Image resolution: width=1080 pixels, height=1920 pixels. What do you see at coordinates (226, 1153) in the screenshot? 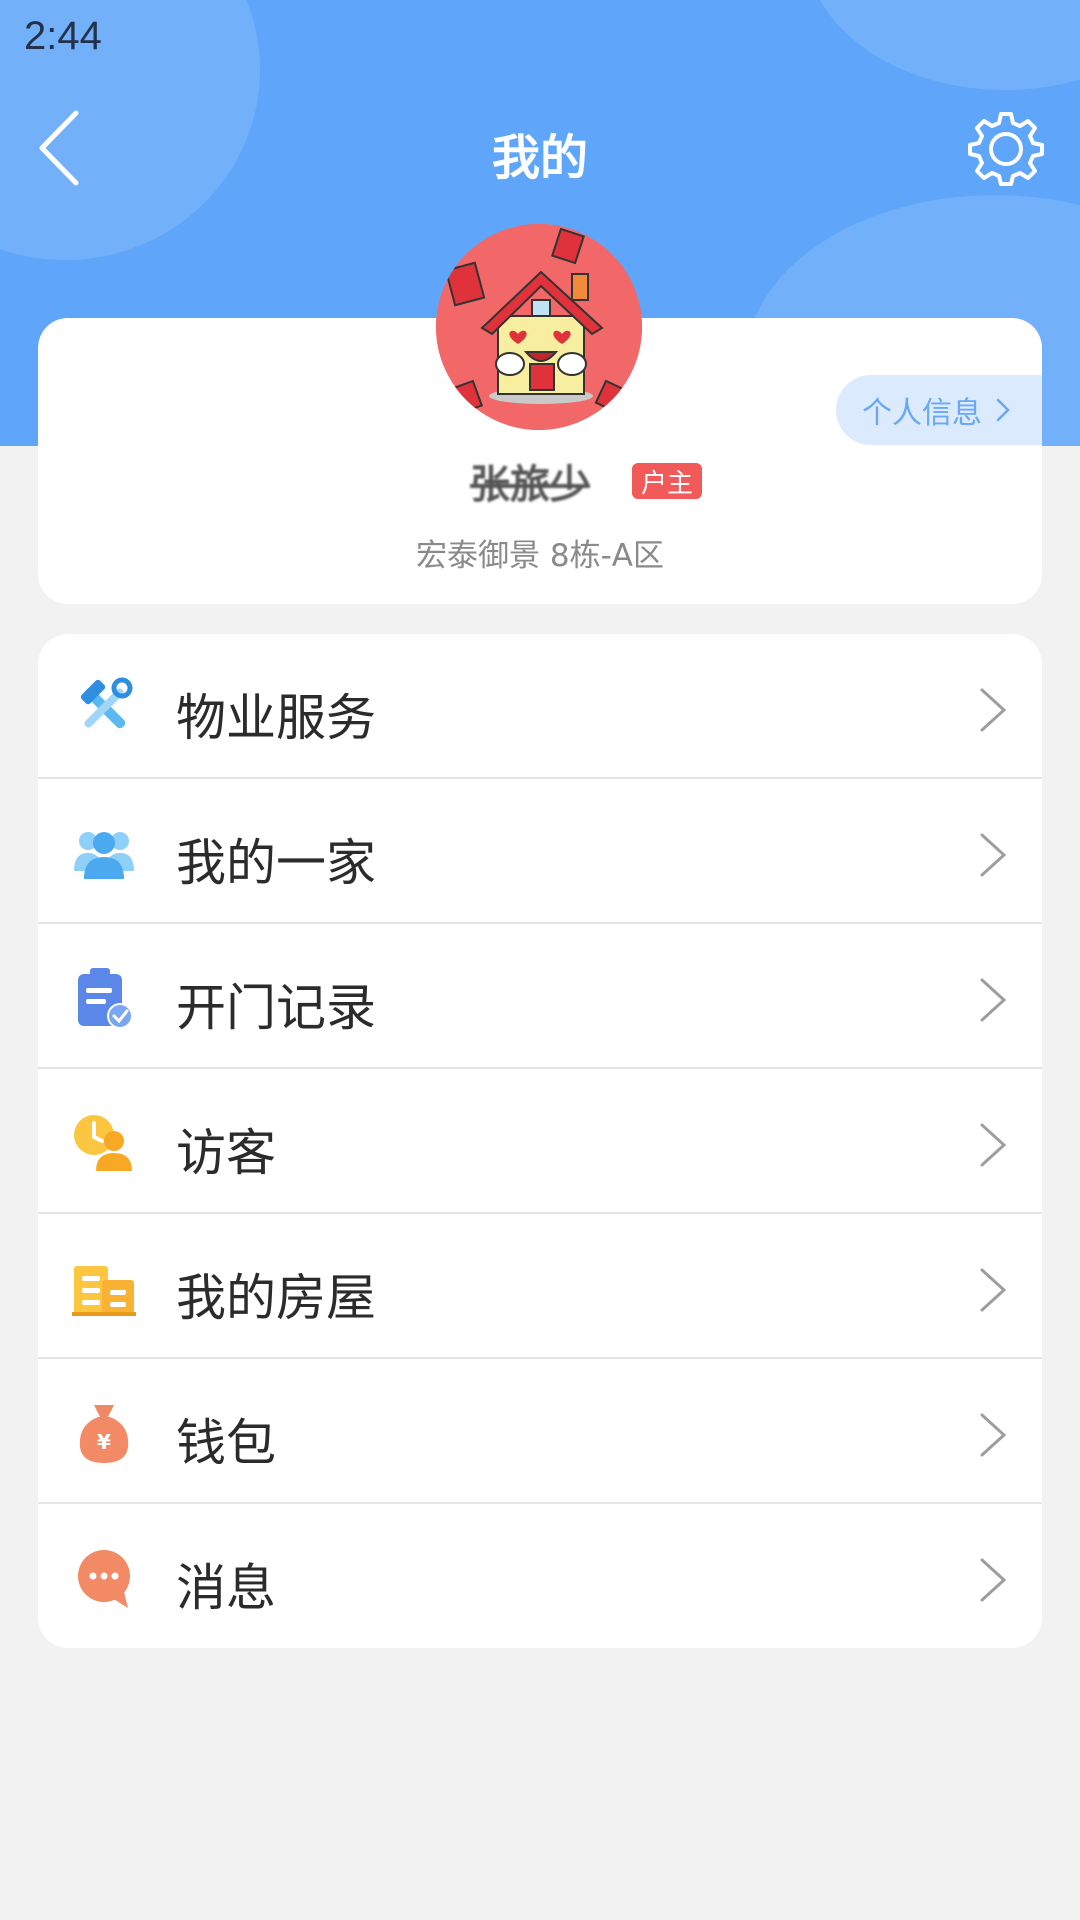
I see `menu-item-label: 访客` at bounding box center [226, 1153].